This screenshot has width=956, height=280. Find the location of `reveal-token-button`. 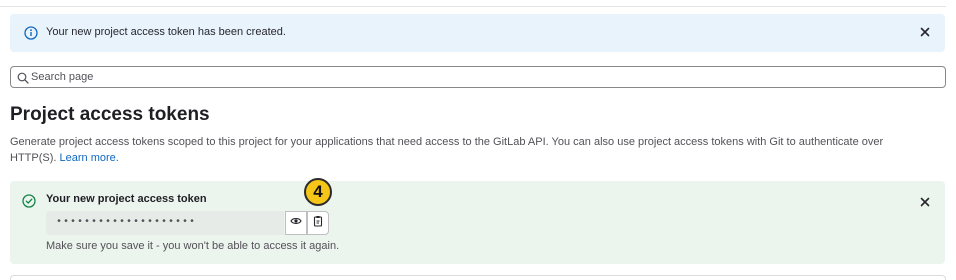

reveal-token-button is located at coordinates (296, 223).